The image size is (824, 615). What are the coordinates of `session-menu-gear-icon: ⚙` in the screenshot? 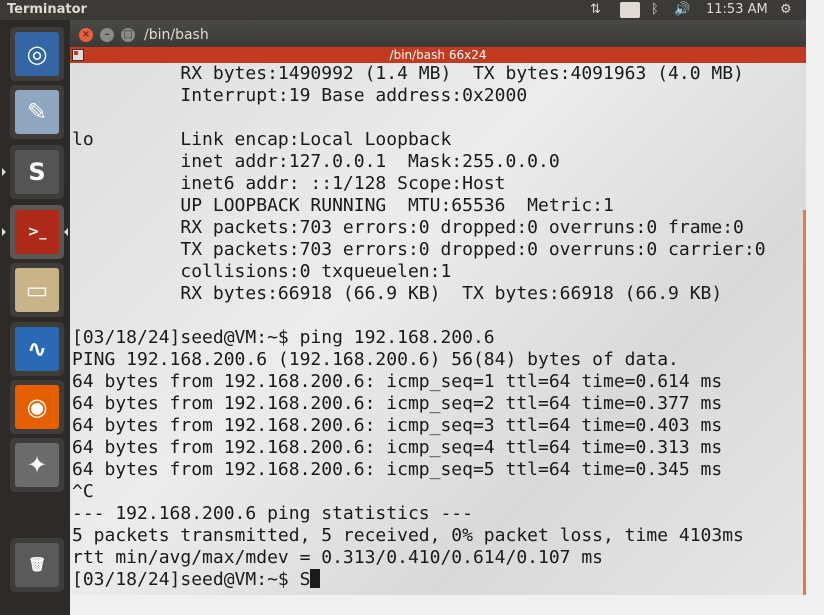 It's located at (786, 10).